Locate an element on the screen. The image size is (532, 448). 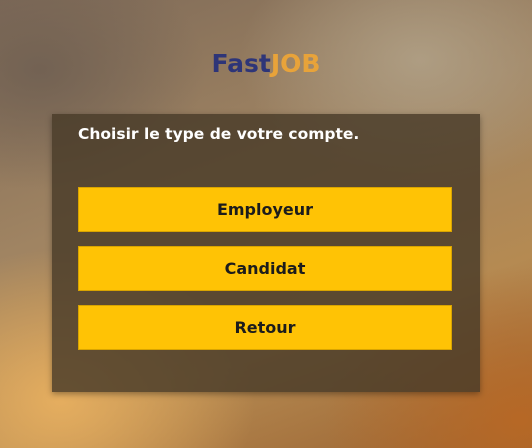
employer-button: Employeur is located at coordinates (265, 209).